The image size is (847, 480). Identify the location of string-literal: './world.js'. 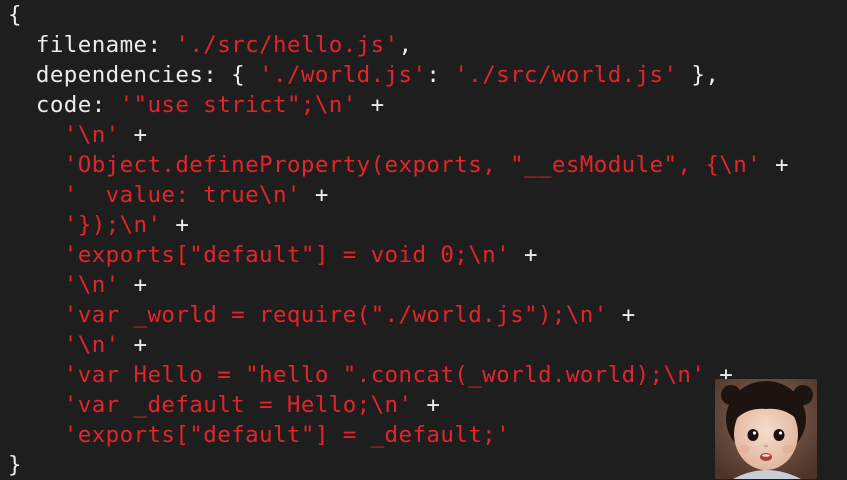
(343, 75).